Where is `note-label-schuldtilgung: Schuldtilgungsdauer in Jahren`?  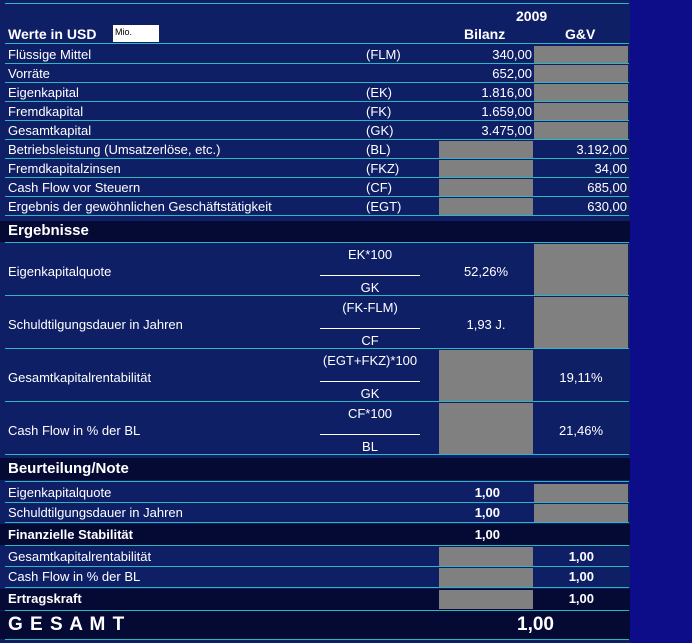 note-label-schuldtilgung: Schuldtilgungsdauer in Jahren is located at coordinates (95, 512).